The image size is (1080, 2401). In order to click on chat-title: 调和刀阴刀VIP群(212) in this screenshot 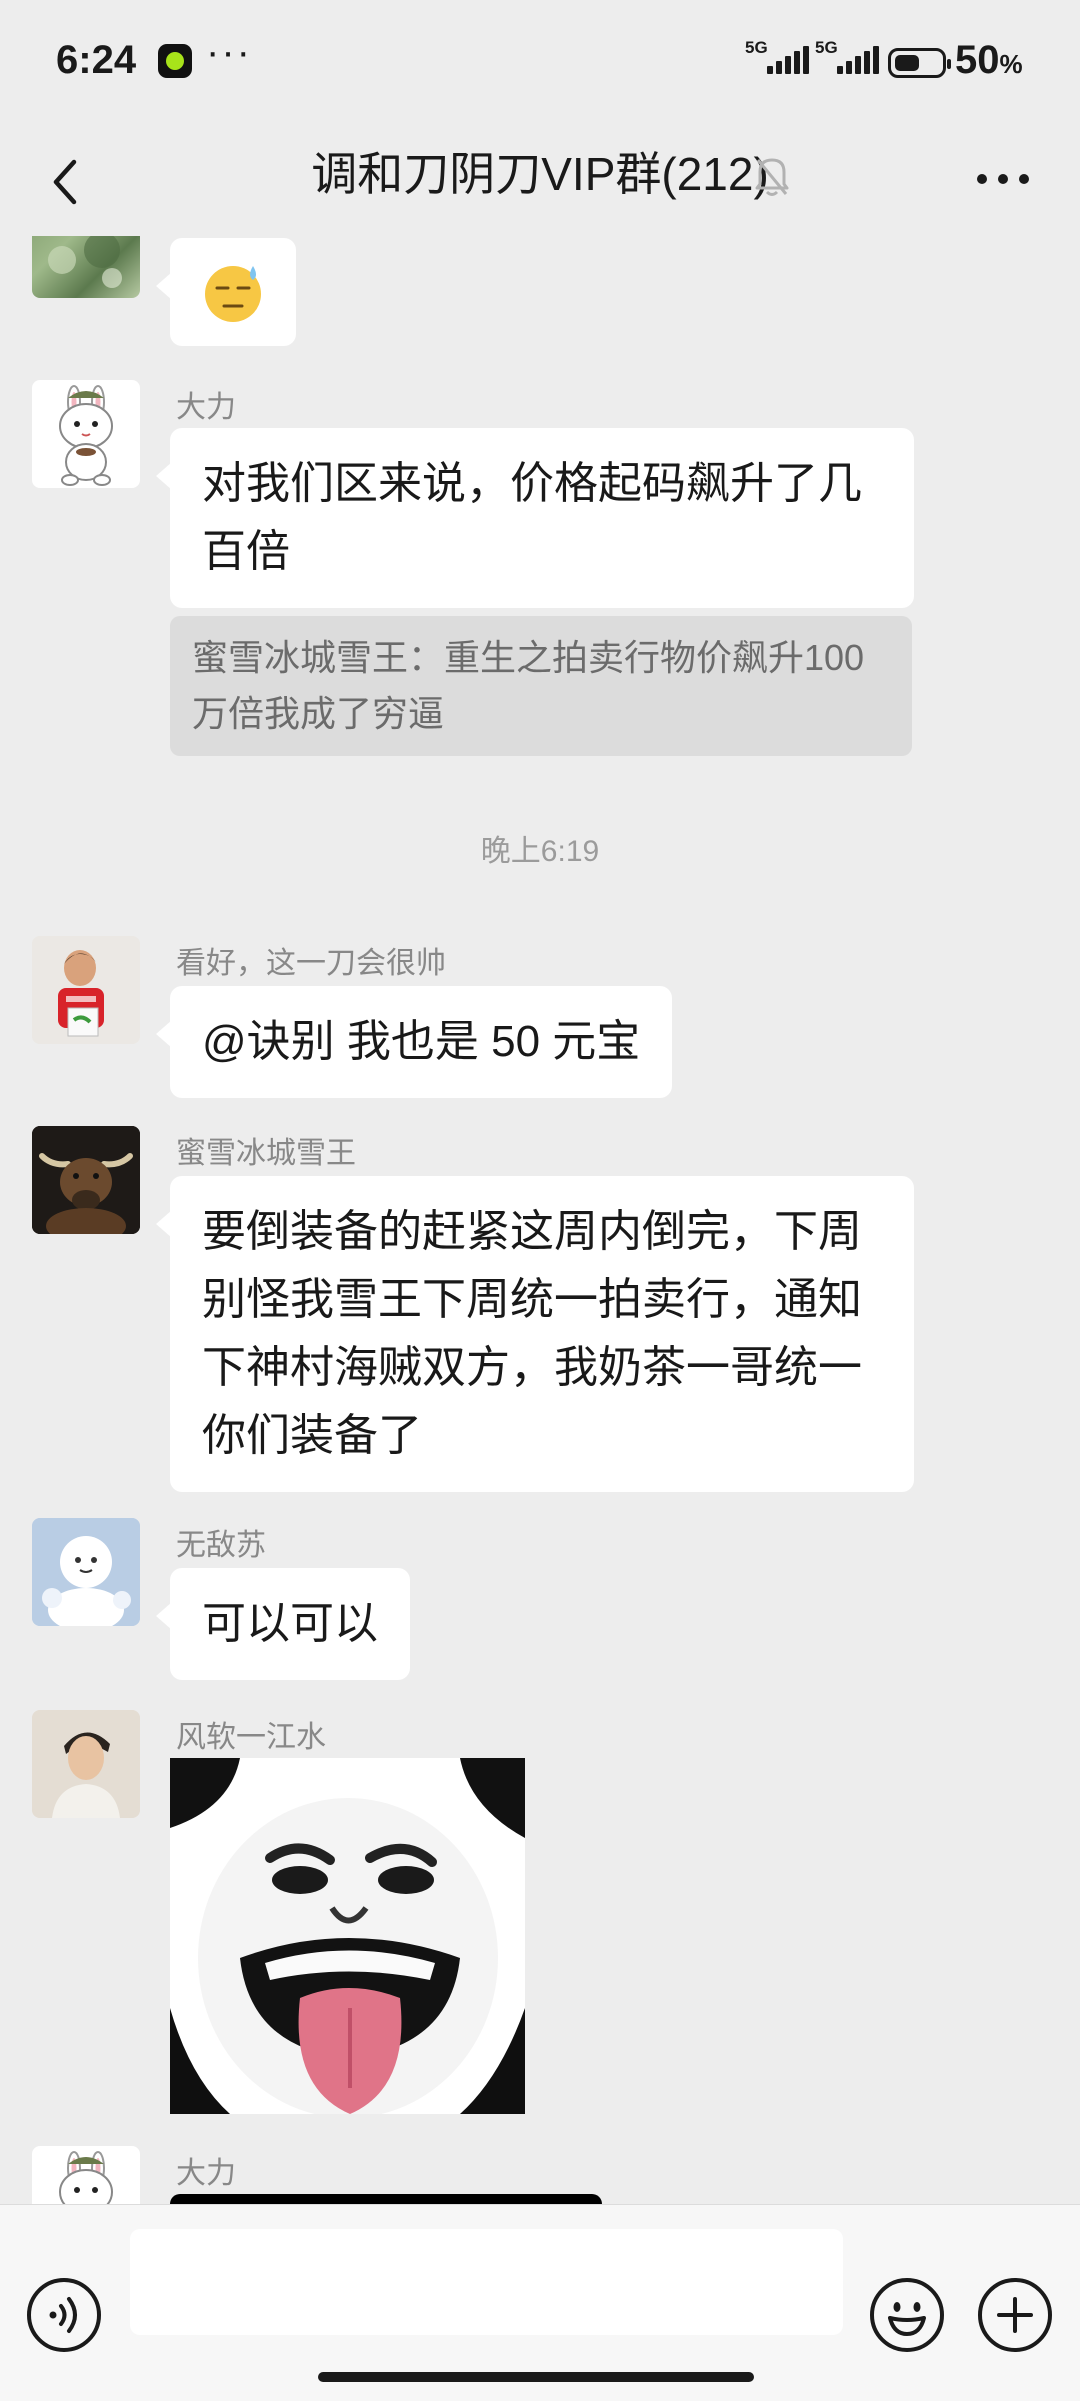, I will do `click(540, 171)`.